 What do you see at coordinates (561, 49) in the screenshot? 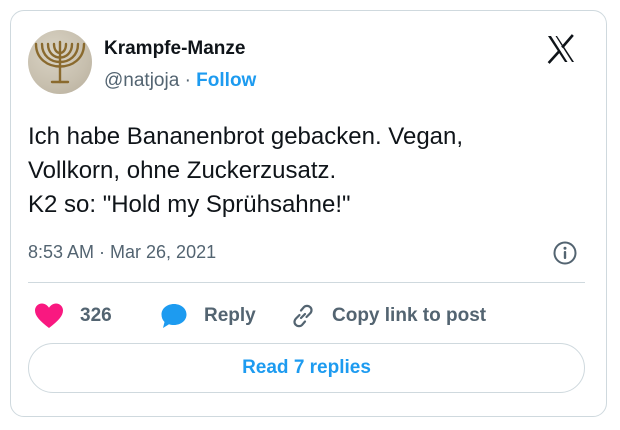
I see `x-logo-icon` at bounding box center [561, 49].